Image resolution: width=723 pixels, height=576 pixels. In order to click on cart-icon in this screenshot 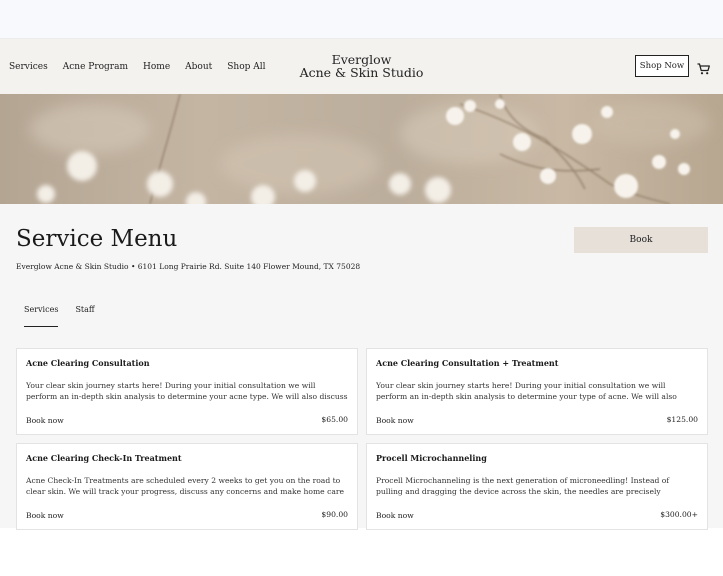, I will do `click(703, 67)`.